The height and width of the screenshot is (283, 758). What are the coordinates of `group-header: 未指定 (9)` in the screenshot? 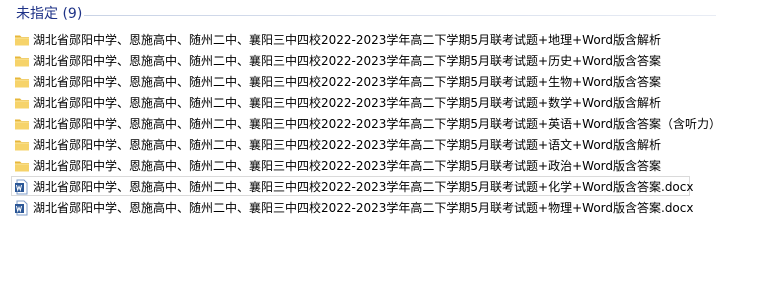 It's located at (366, 16).